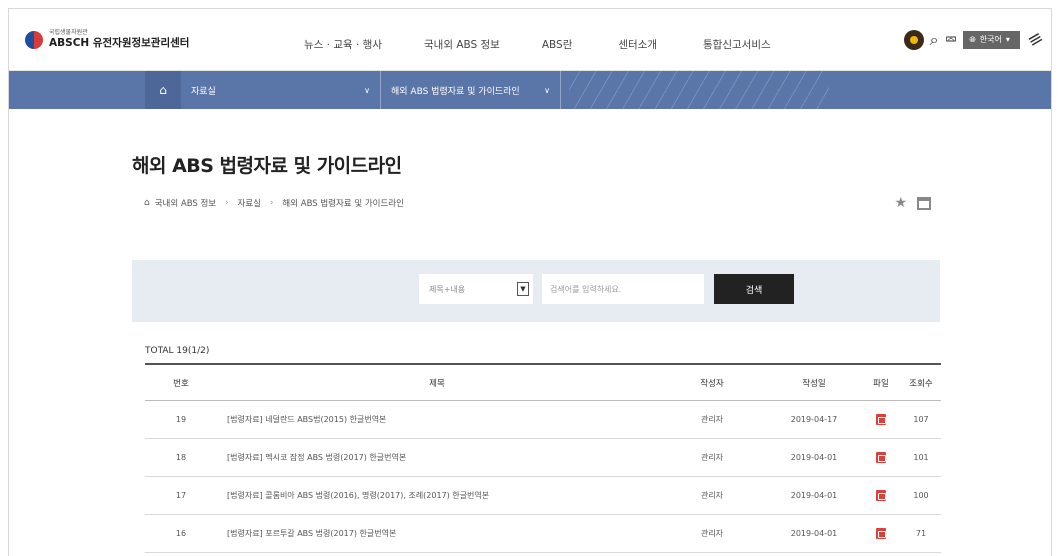  Describe the element at coordinates (814, 419) in the screenshot. I see `row-date: 2019-04-17` at that location.